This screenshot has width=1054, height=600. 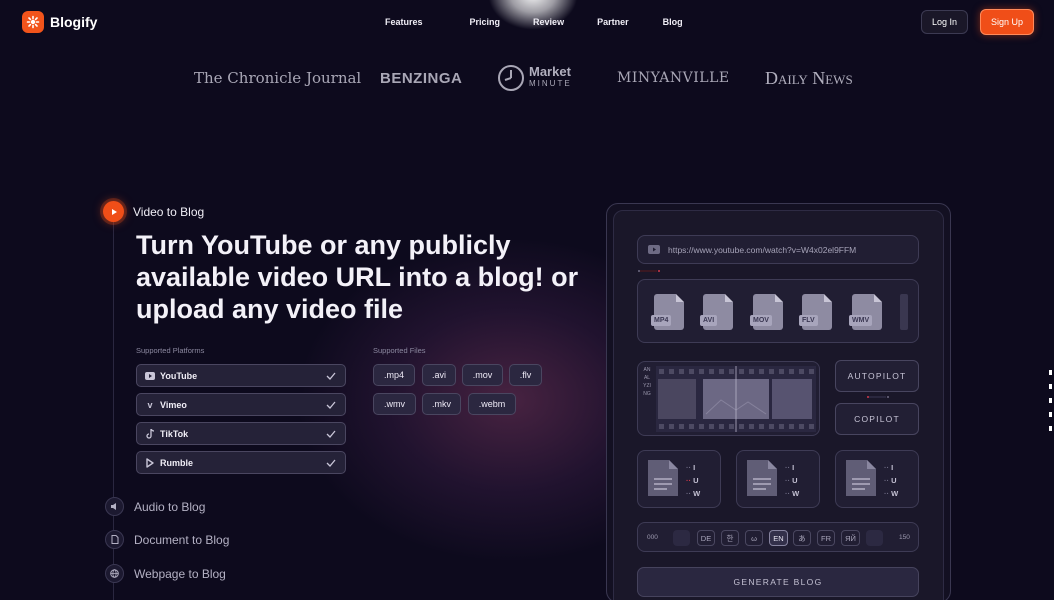 What do you see at coordinates (754, 538) in the screenshot?
I see `language-chip-omega: ω` at bounding box center [754, 538].